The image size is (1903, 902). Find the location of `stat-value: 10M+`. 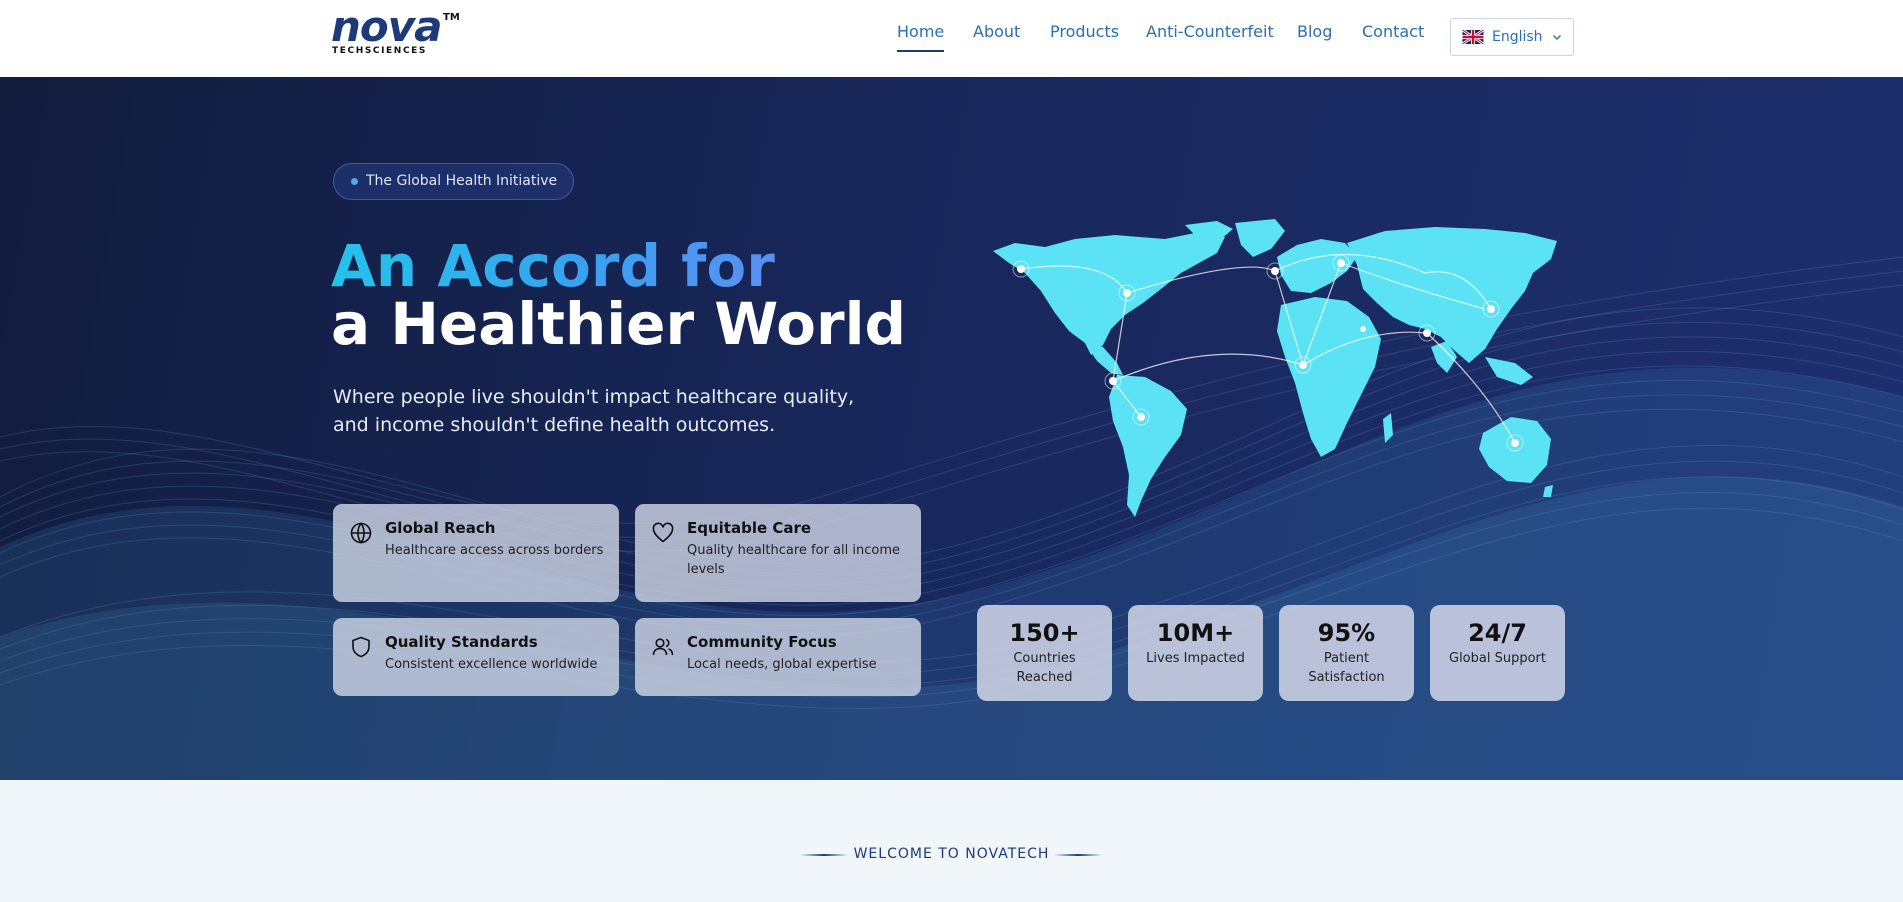

stat-value: 10M+ is located at coordinates (1195, 633).